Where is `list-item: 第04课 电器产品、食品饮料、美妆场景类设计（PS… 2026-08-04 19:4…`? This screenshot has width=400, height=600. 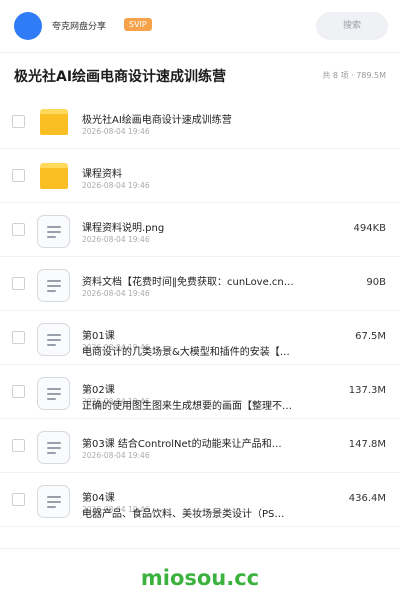
list-item: 第04课 电器产品、食品饮料、美妆场景类设计（PS… 2026-08-04 19:4… is located at coordinates (200, 500).